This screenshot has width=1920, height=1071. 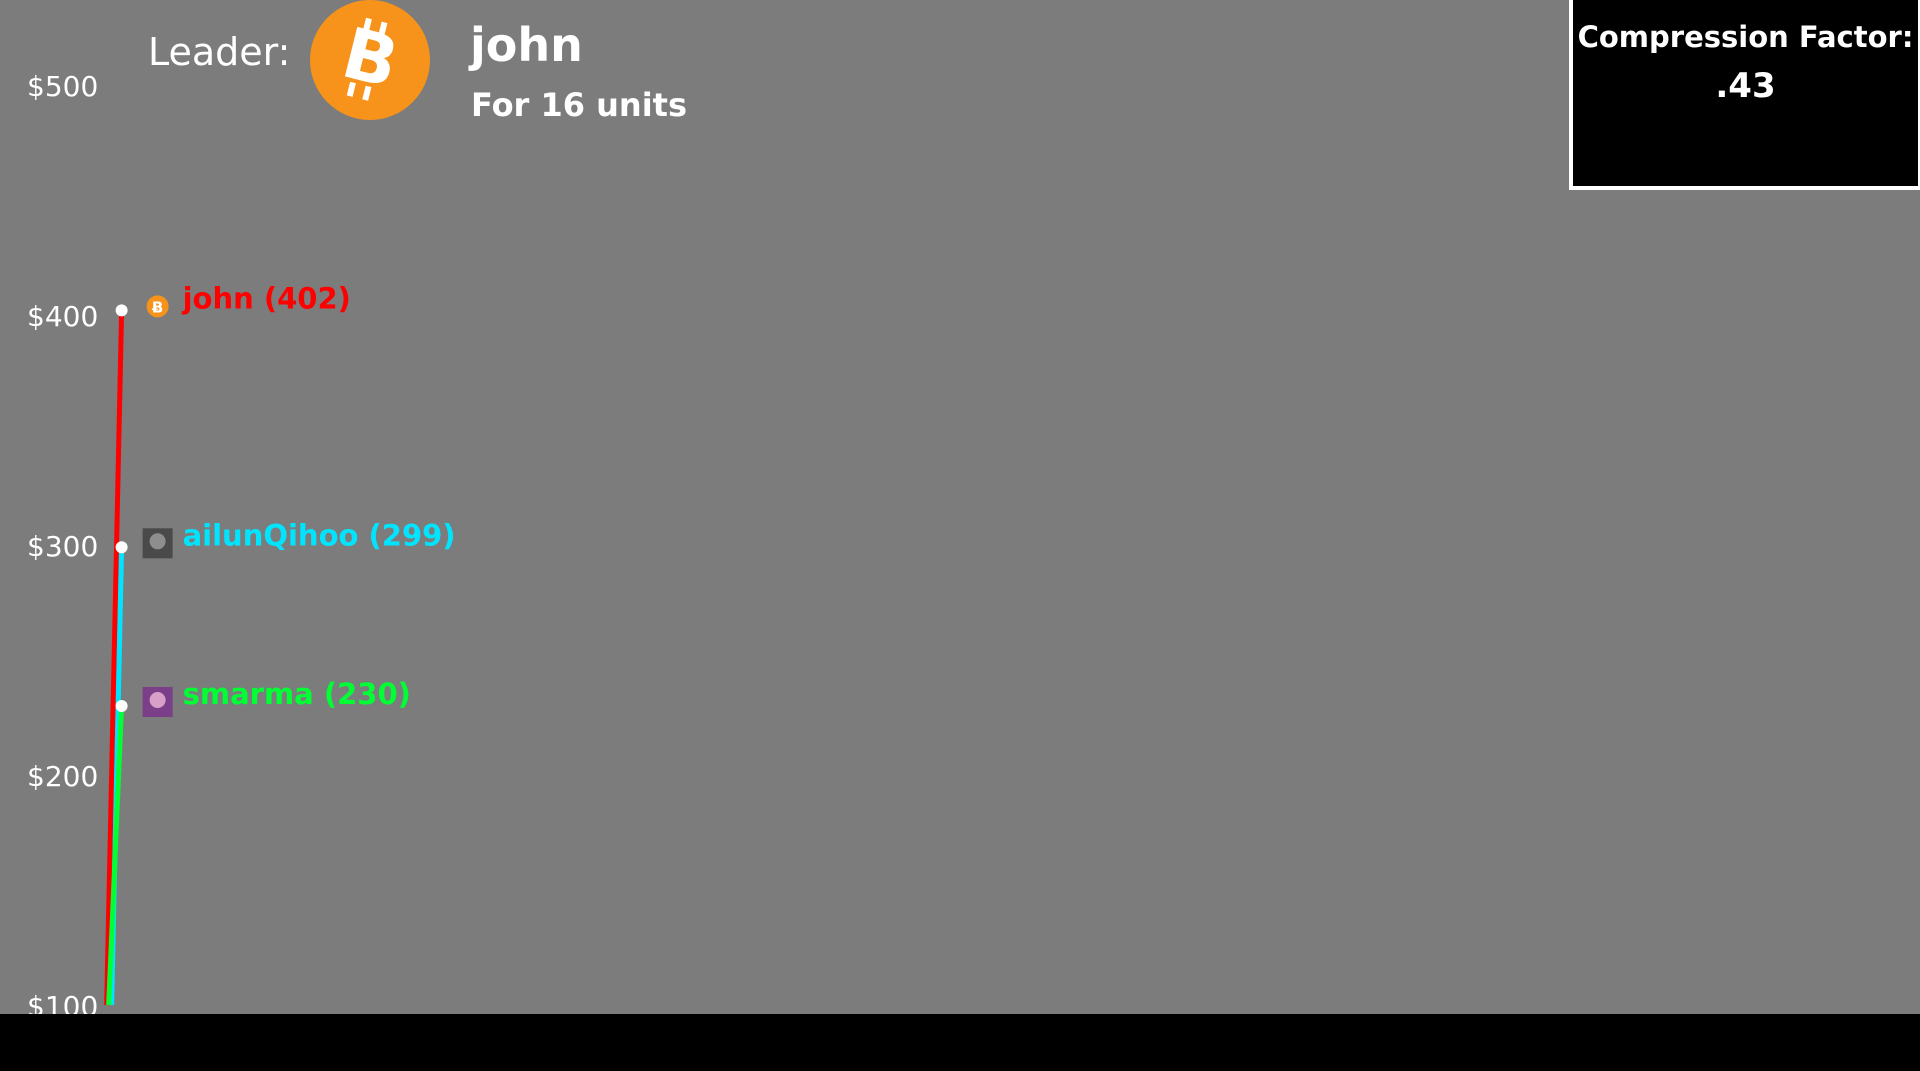 I want to click on compression-factor-panel: Compression Factor: .43, so click(x=1744, y=95).